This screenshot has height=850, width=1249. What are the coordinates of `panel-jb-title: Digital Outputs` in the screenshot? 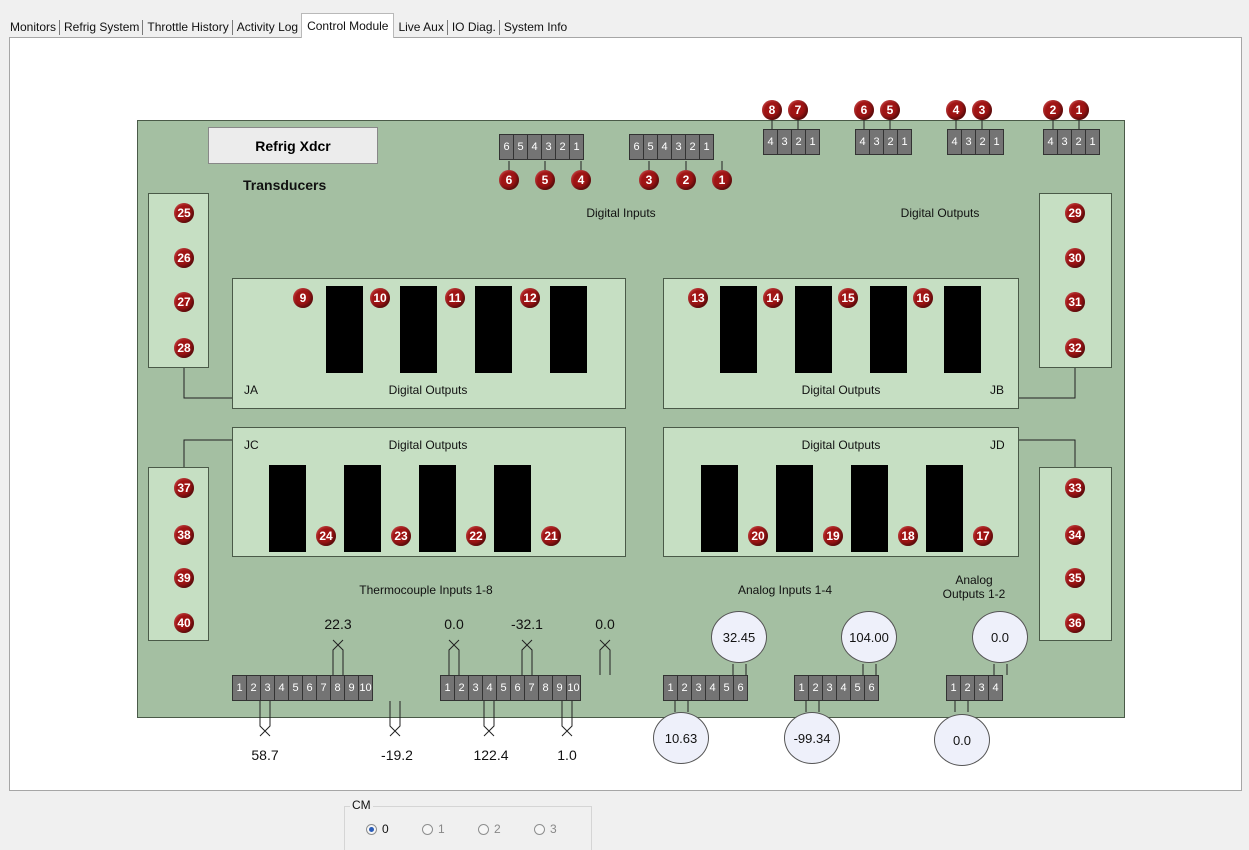 It's located at (841, 390).